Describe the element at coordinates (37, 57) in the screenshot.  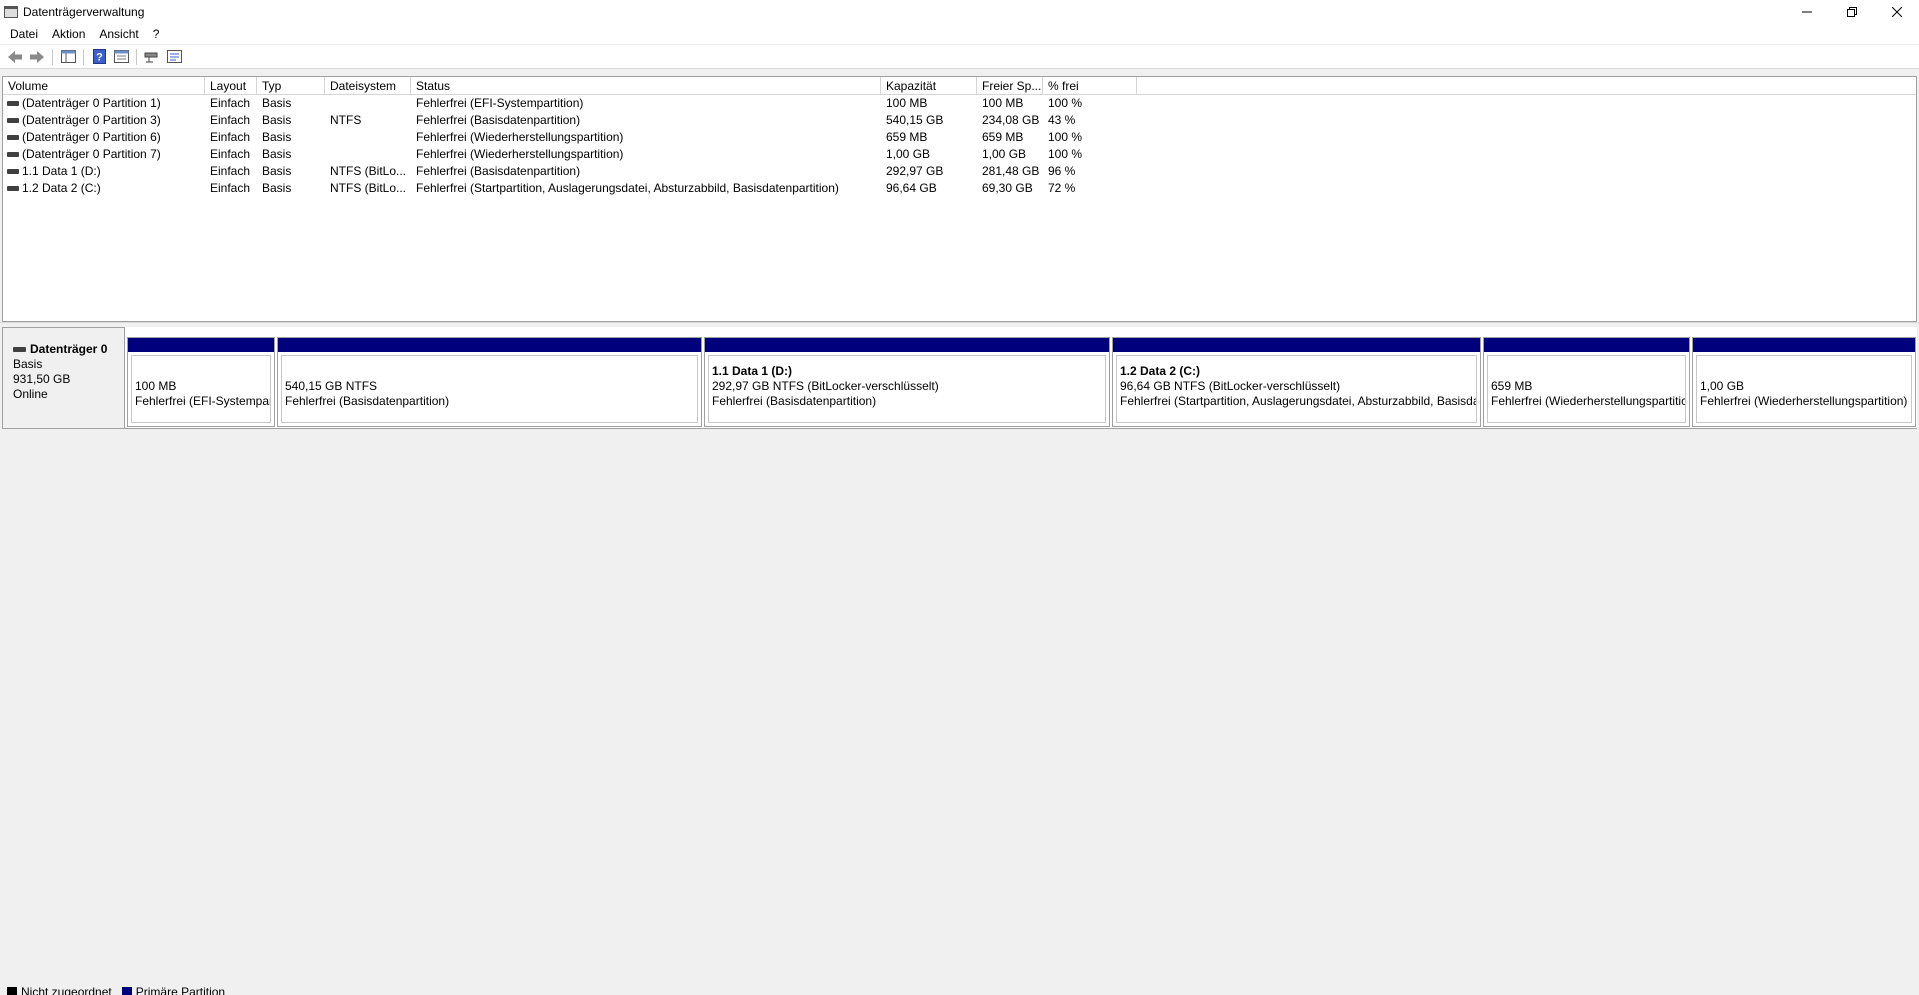
I see `forward-button` at that location.